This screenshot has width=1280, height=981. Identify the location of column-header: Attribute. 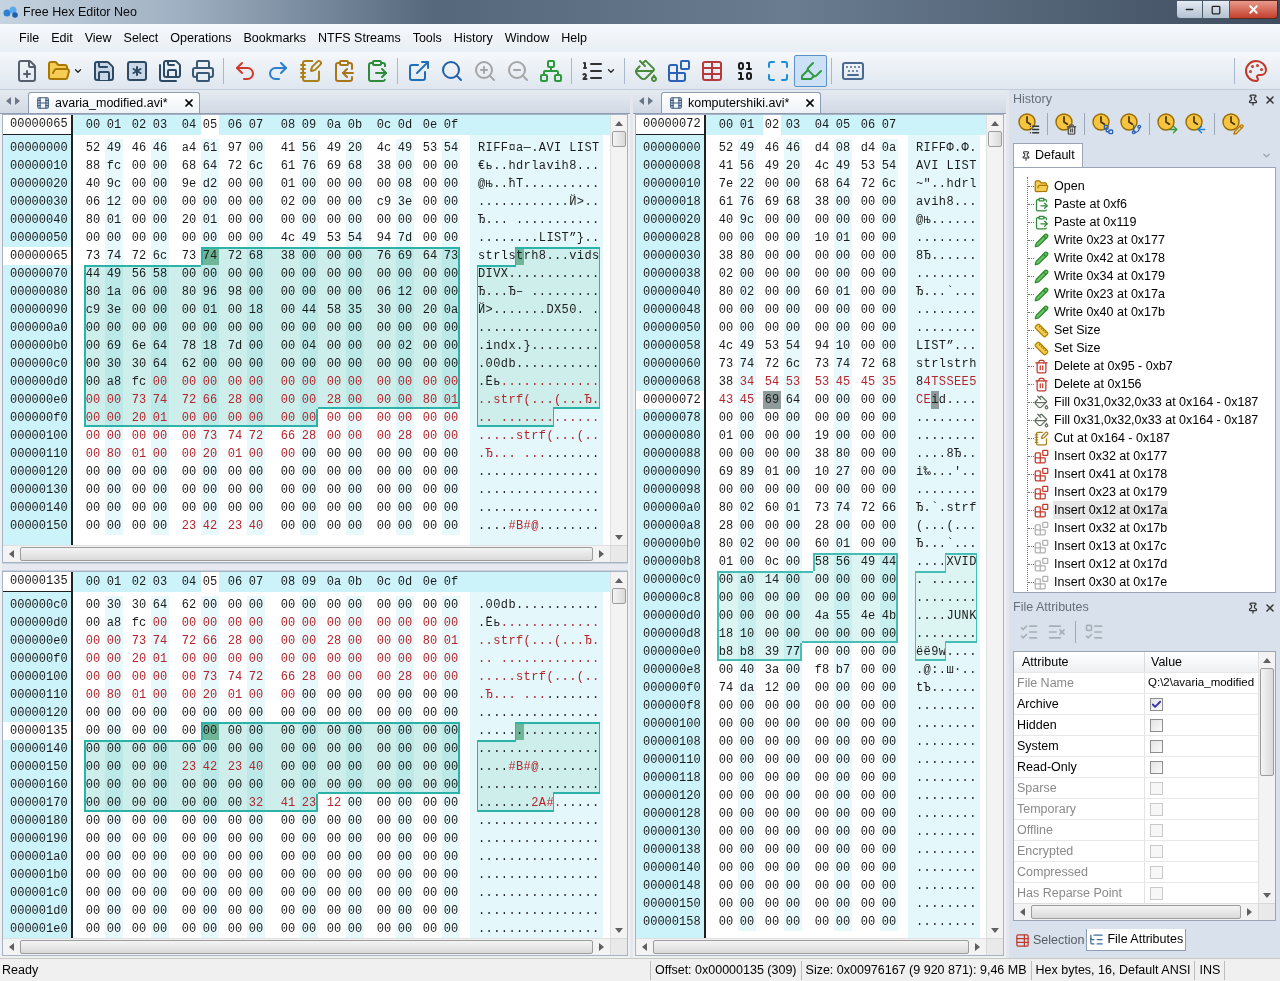
(1079, 662).